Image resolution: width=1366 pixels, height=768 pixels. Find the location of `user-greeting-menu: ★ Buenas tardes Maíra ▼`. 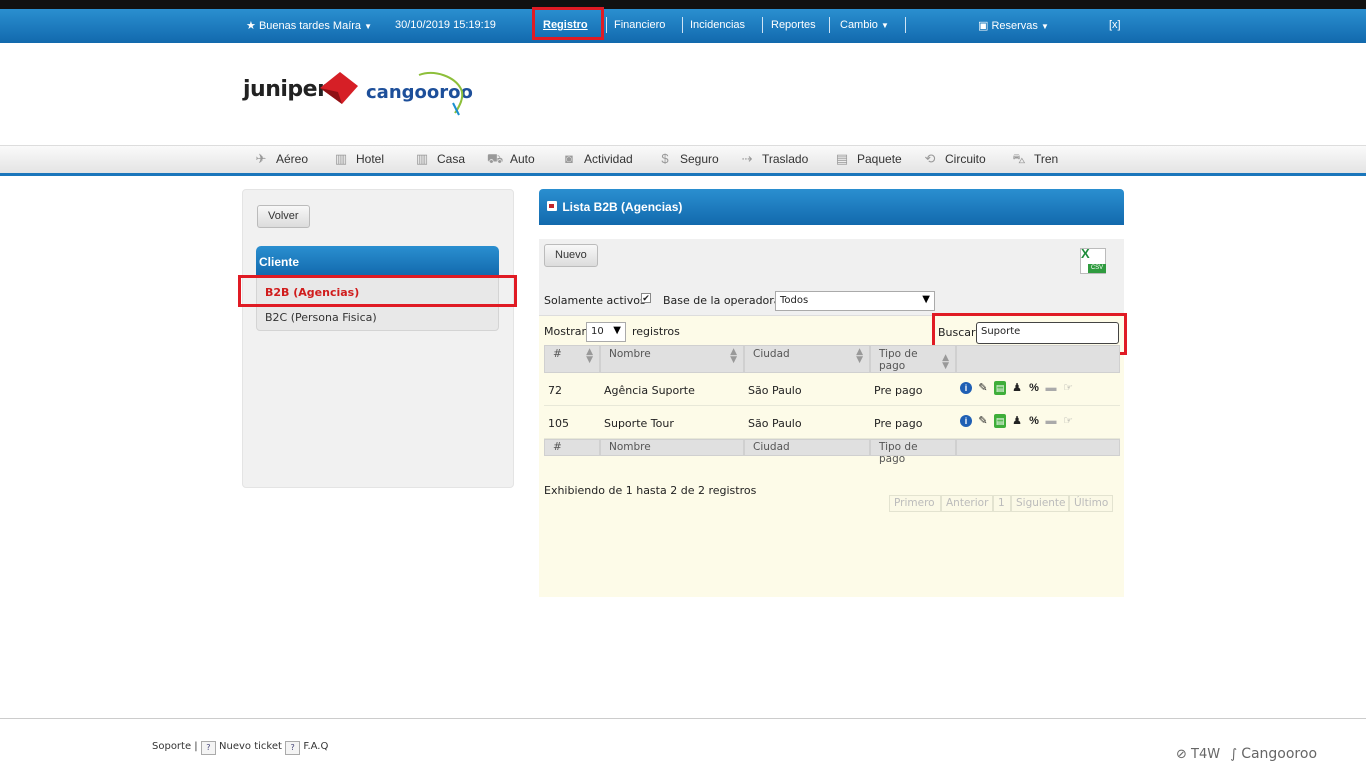

user-greeting-menu: ★ Buenas tardes Maíra ▼ is located at coordinates (309, 25).